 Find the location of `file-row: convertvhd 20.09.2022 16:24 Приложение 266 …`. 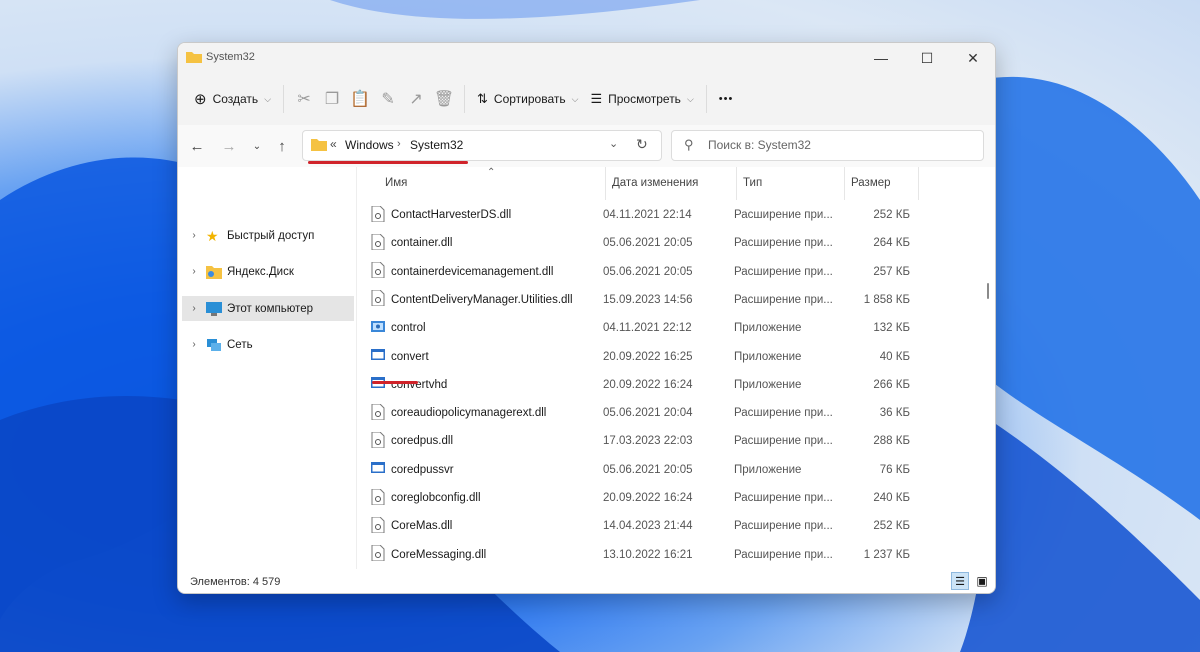

file-row: convertvhd 20.09.2022 16:24 Приложение 266 … is located at coordinates (666, 385).